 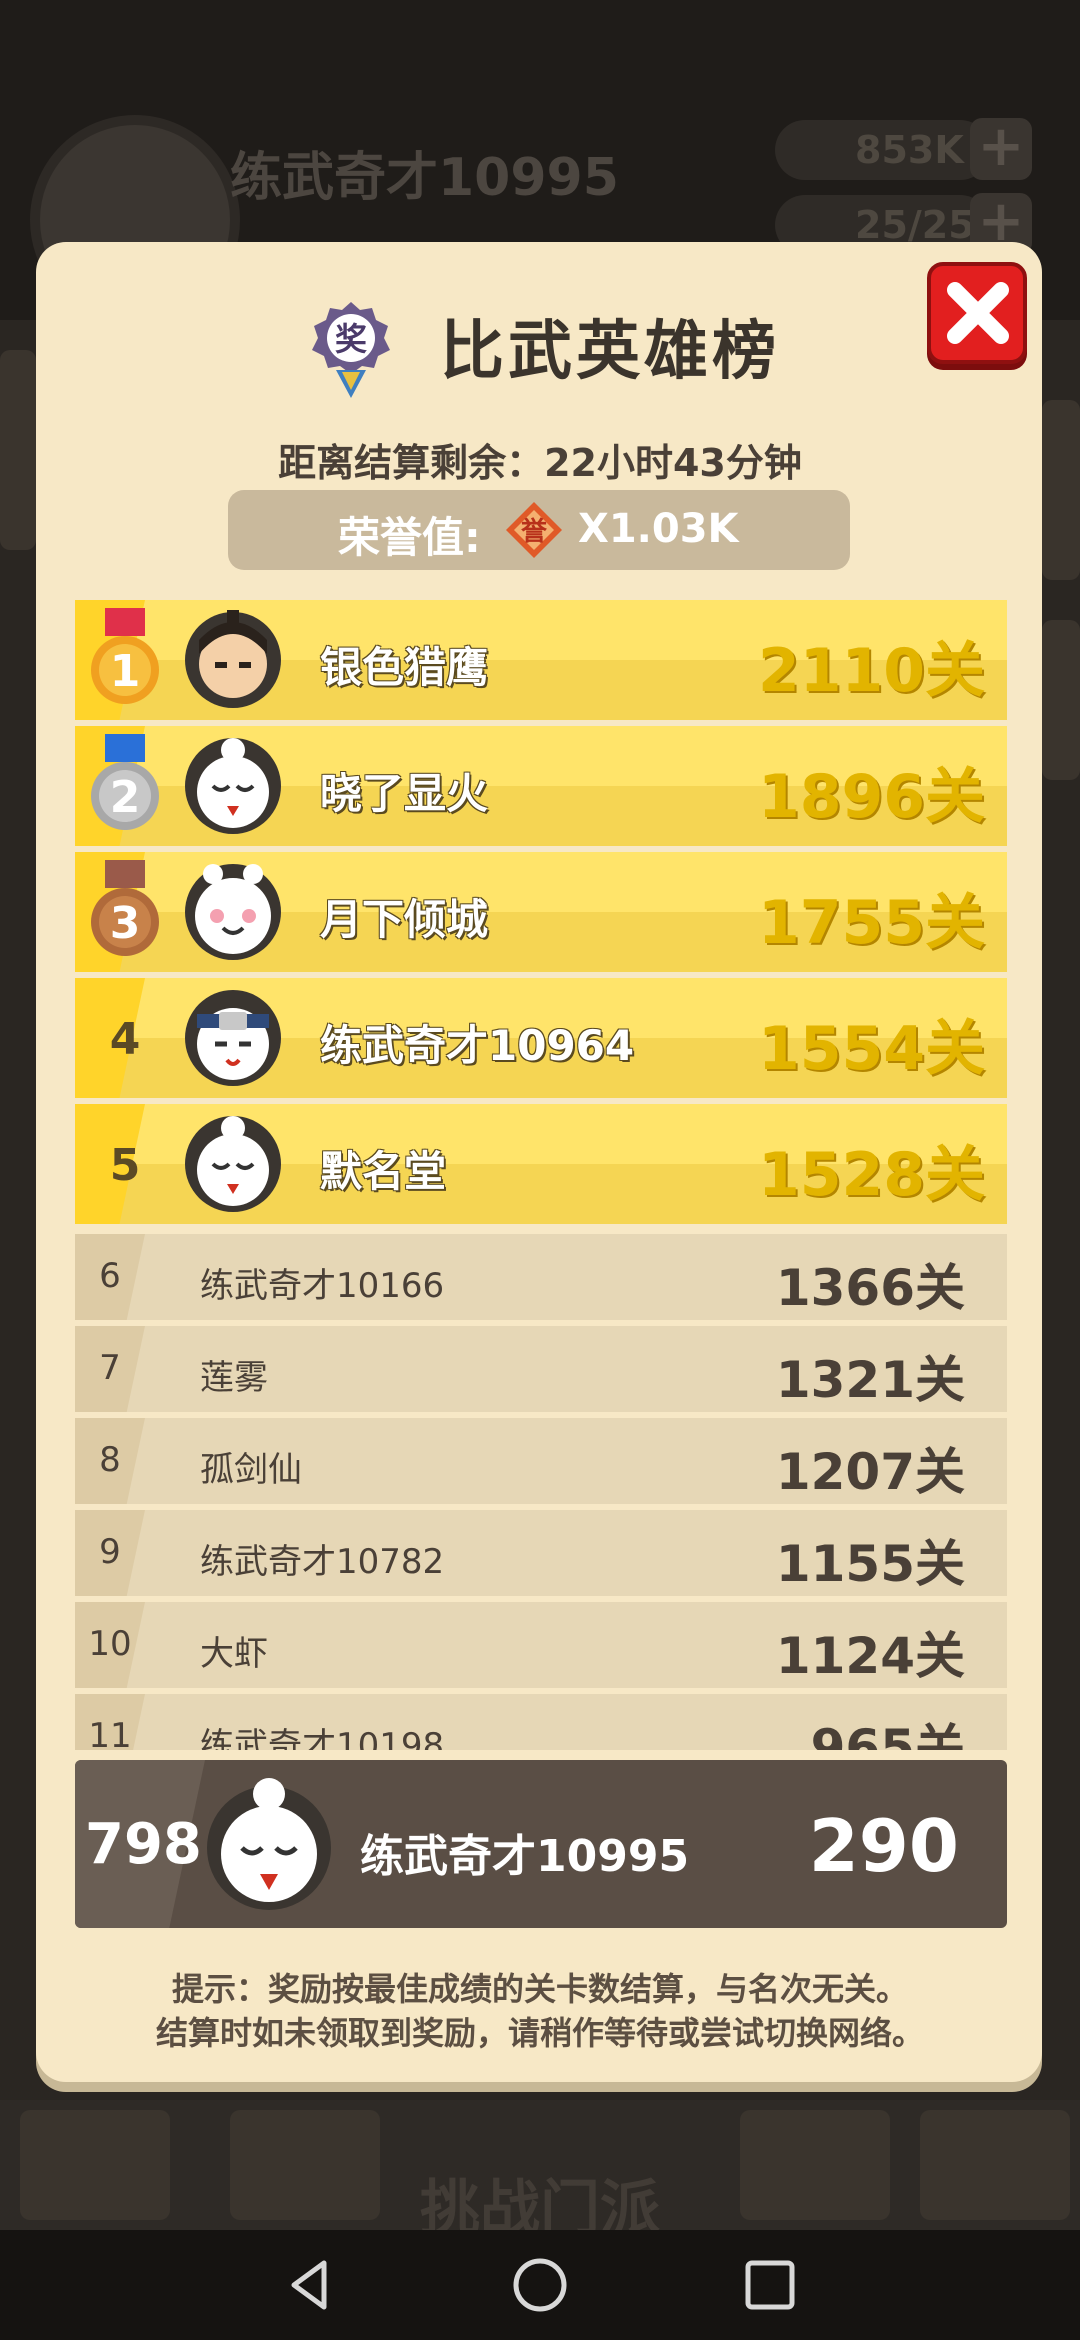 I want to click on player-name: 练武奇才10198, so click(x=322, y=1738).